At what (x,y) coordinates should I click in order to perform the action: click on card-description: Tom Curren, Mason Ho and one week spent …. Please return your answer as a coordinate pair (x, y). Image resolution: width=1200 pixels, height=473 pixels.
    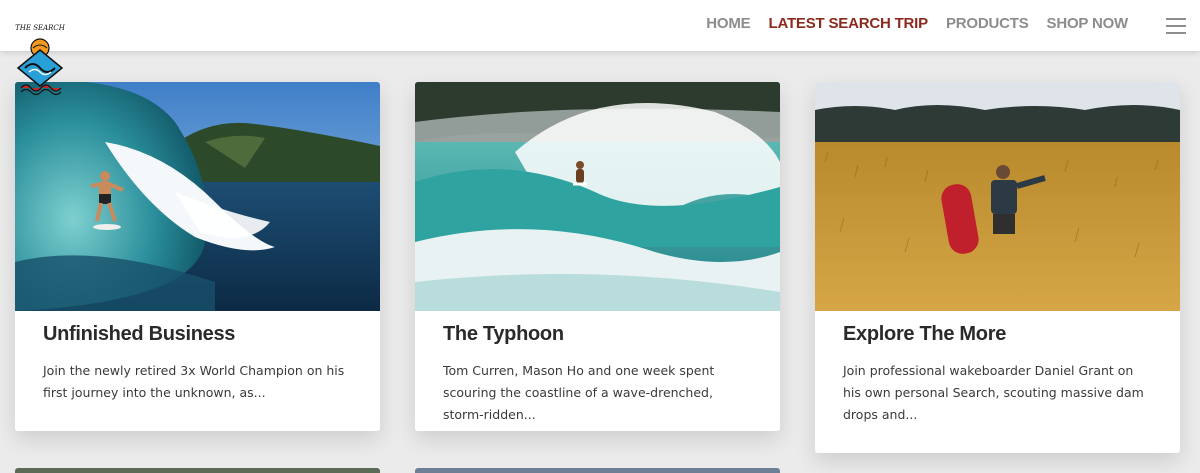
    Looking at the image, I should click on (579, 392).